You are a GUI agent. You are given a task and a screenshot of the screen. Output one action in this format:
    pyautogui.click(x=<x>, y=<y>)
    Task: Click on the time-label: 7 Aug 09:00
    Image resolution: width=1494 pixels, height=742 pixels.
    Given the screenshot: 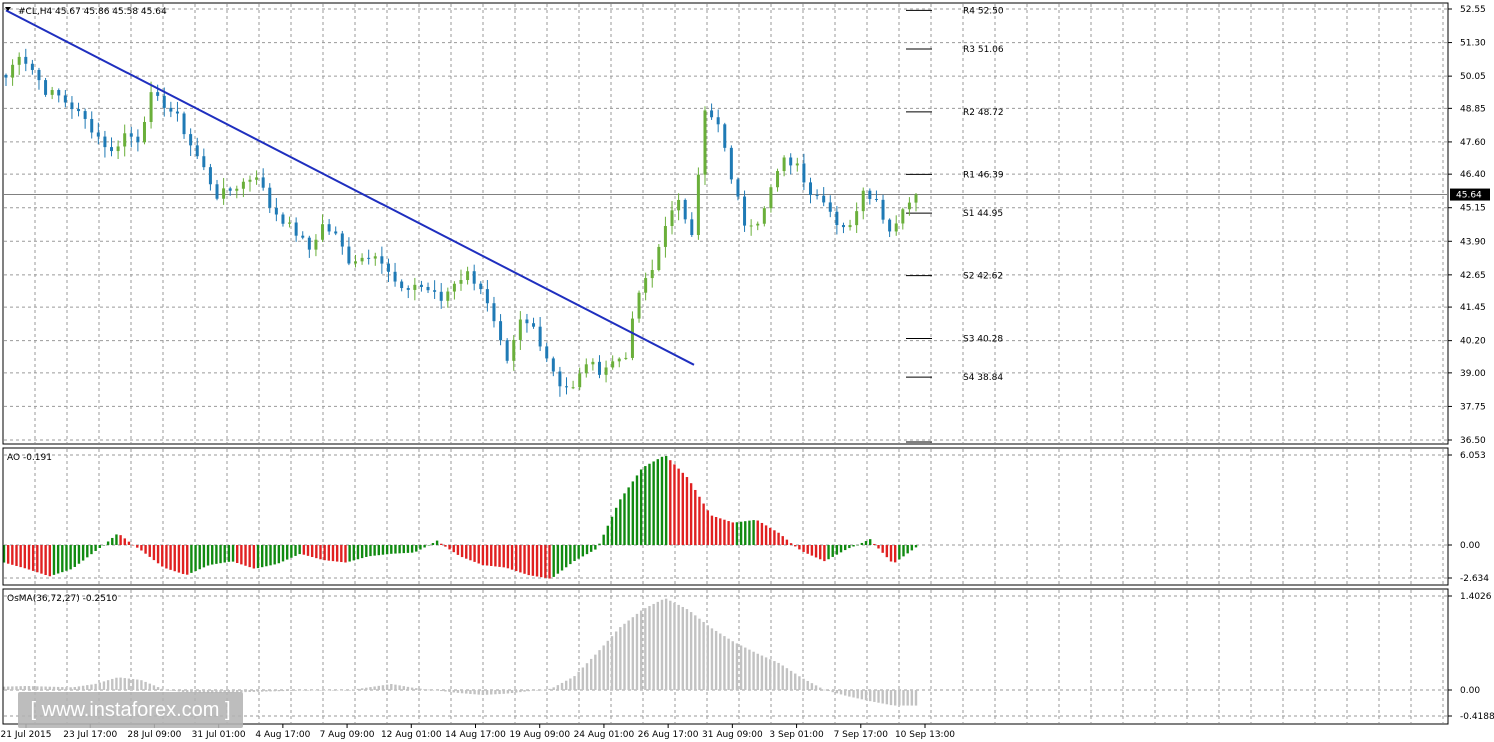 What is the action you would take?
    pyautogui.click(x=347, y=735)
    